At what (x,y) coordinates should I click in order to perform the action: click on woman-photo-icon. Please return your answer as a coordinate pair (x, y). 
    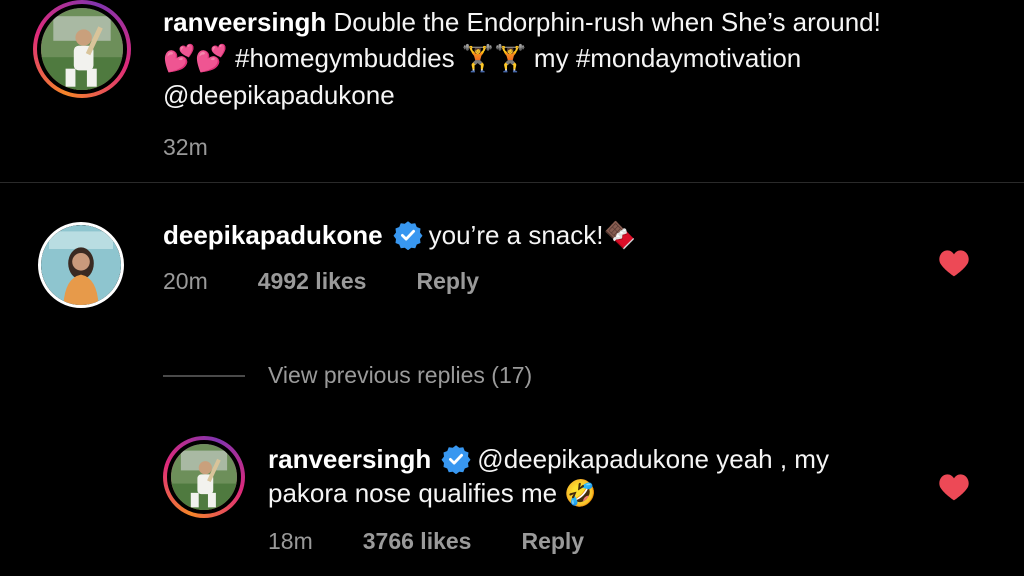
    Looking at the image, I should click on (81, 265).